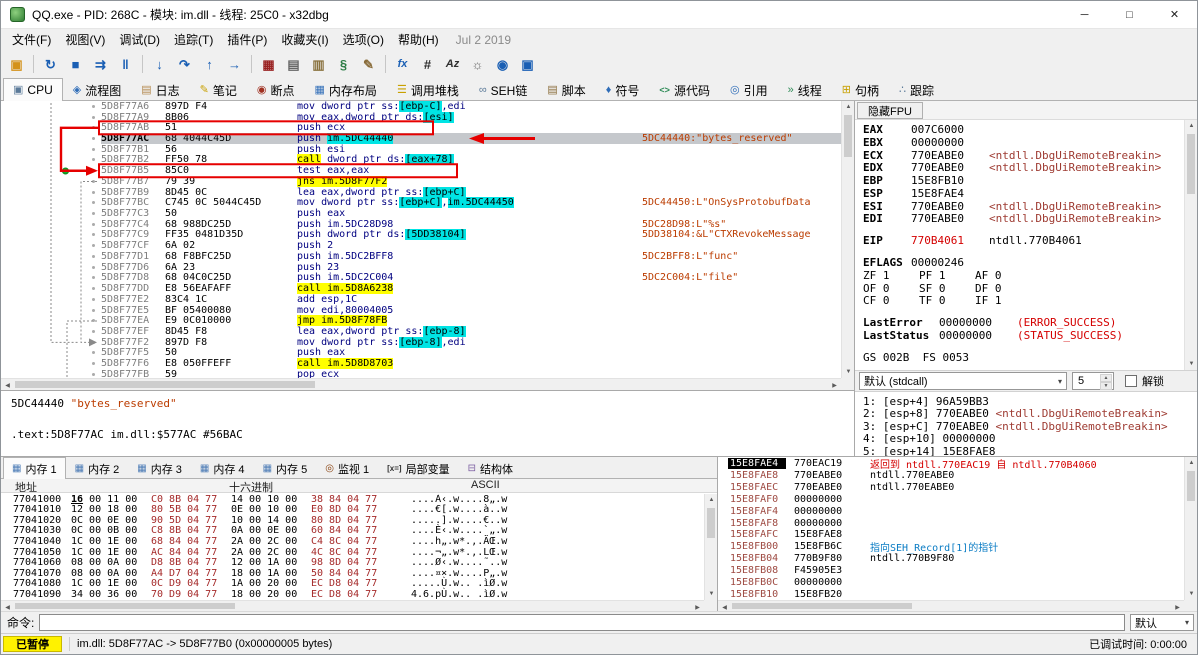  Describe the element at coordinates (834, 384) in the screenshot. I see `scroll-right-arrow: ▶` at that location.